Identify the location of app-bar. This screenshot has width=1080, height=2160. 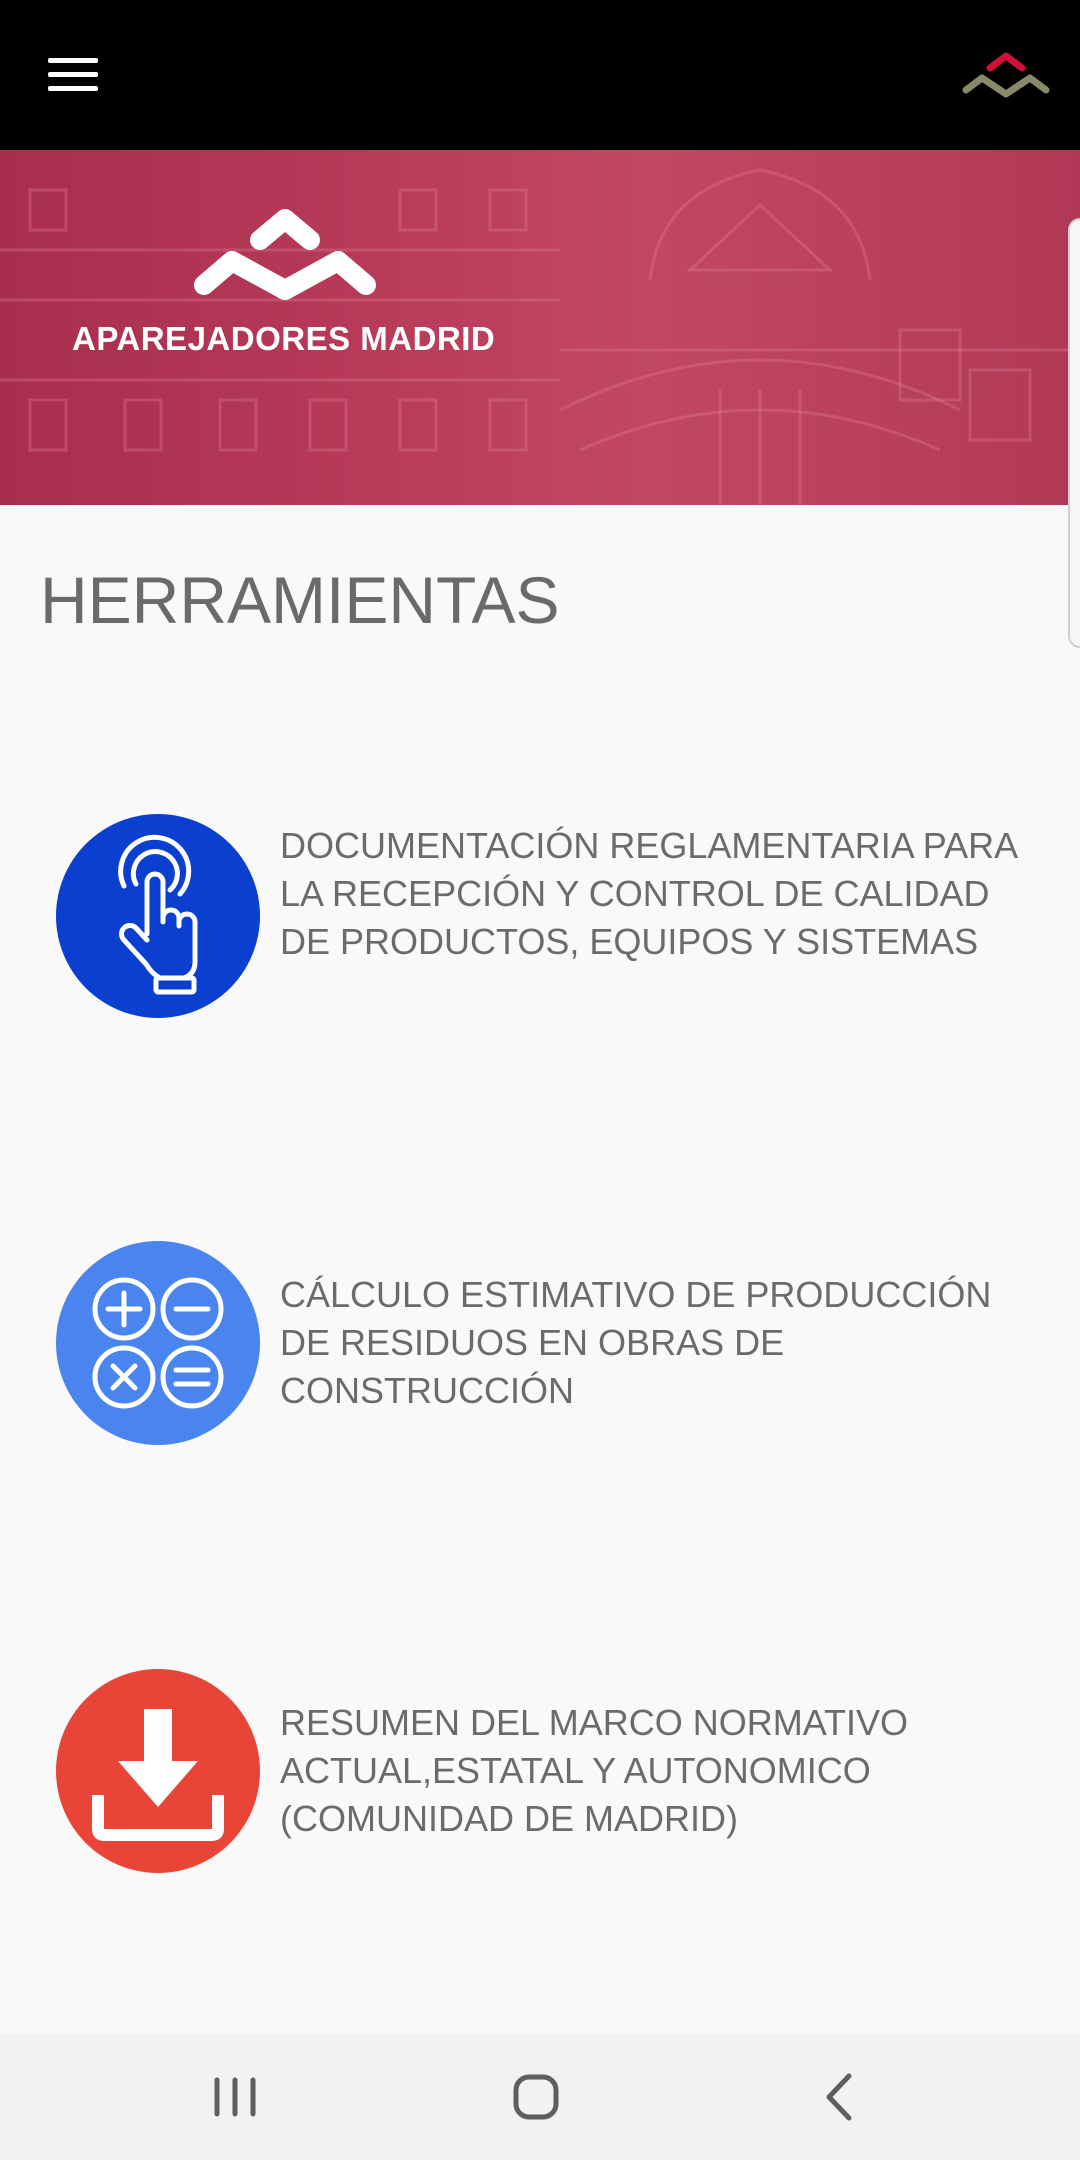
(540, 75).